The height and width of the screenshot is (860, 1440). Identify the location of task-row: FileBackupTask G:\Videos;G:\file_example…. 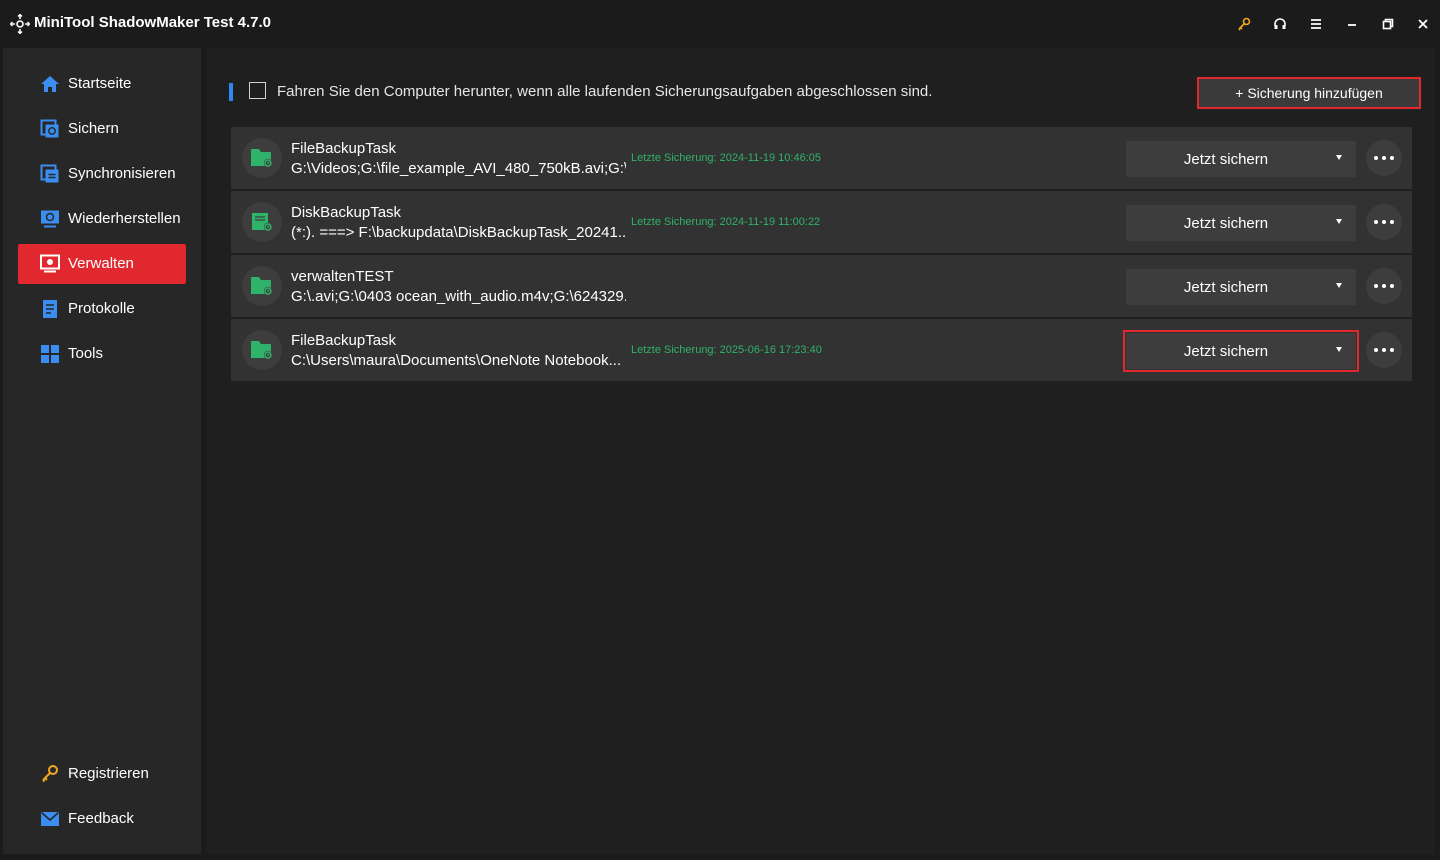
(821, 158).